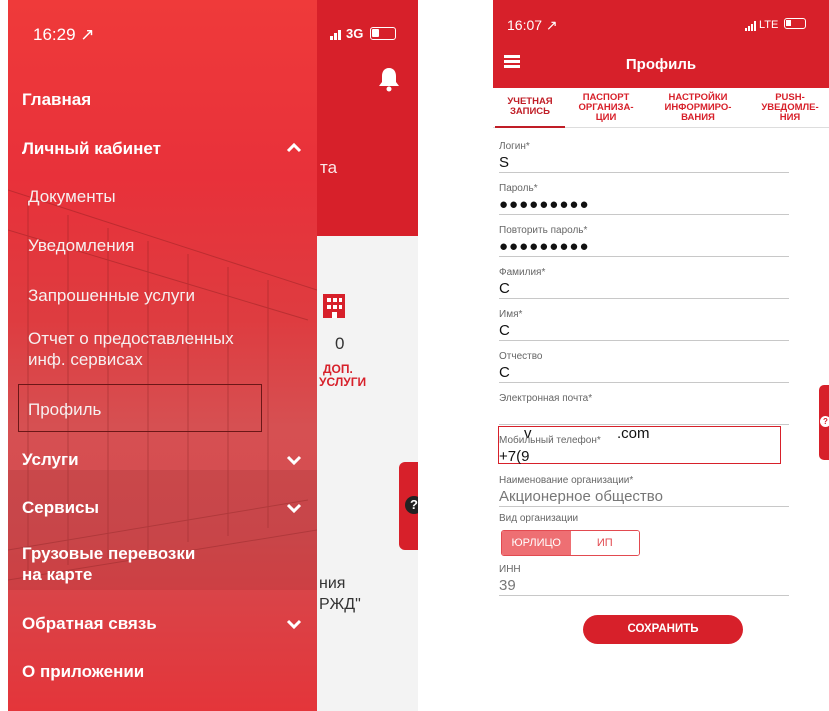  Describe the element at coordinates (769, 25) in the screenshot. I see `network-type: LTE` at that location.